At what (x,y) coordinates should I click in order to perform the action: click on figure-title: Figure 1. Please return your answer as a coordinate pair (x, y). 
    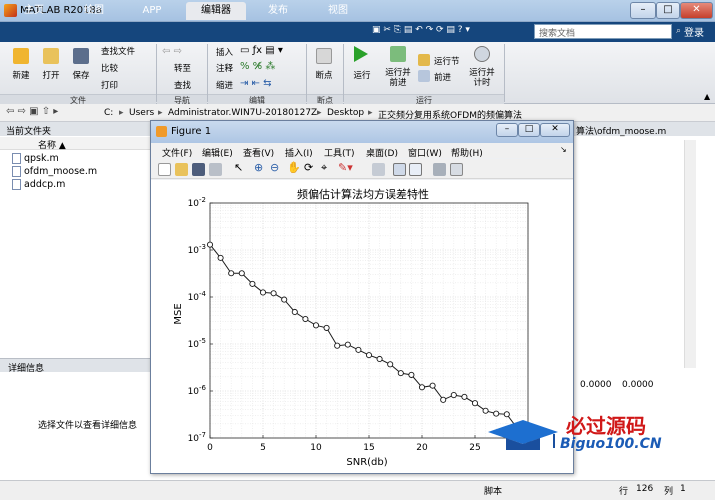
    Looking at the image, I should click on (191, 131).